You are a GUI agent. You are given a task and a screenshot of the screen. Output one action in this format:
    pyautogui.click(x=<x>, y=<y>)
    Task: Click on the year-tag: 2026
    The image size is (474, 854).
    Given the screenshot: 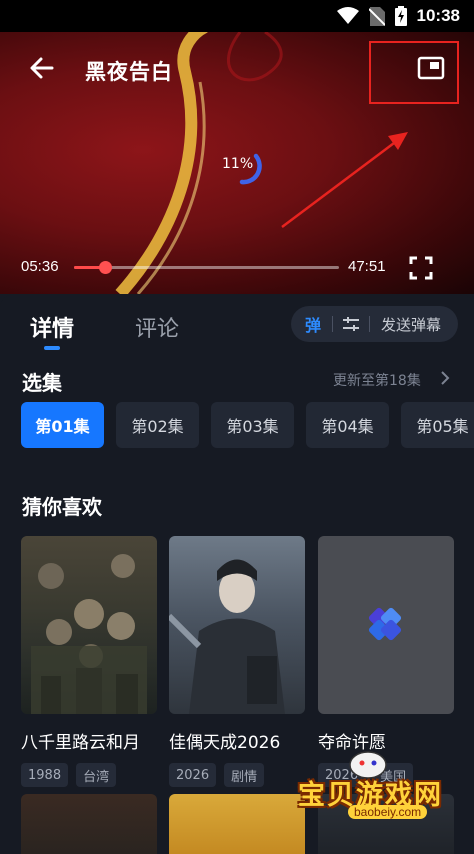 What is the action you would take?
    pyautogui.click(x=193, y=775)
    